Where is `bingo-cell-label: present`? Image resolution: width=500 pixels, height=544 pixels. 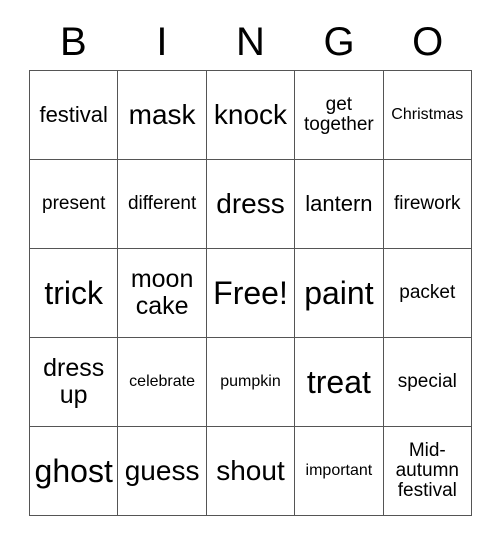
bingo-cell-label: present is located at coordinates (74, 203).